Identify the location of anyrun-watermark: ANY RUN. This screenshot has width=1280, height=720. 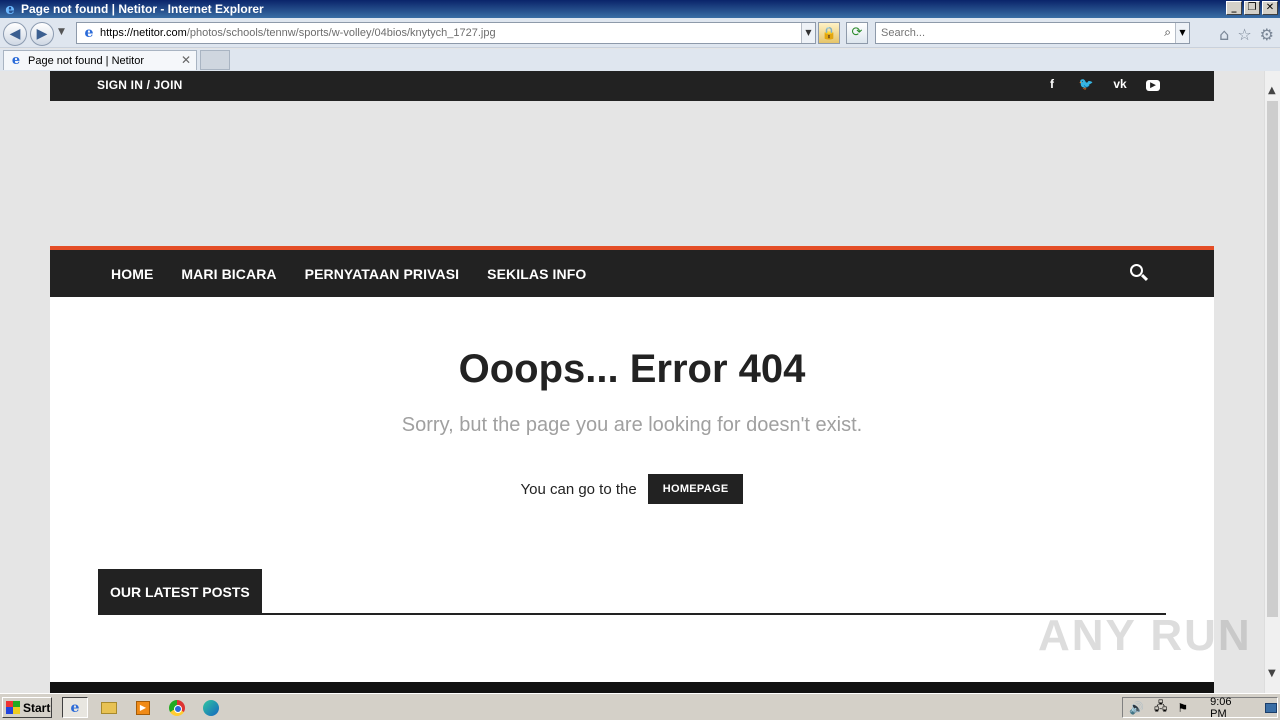
(1145, 635).